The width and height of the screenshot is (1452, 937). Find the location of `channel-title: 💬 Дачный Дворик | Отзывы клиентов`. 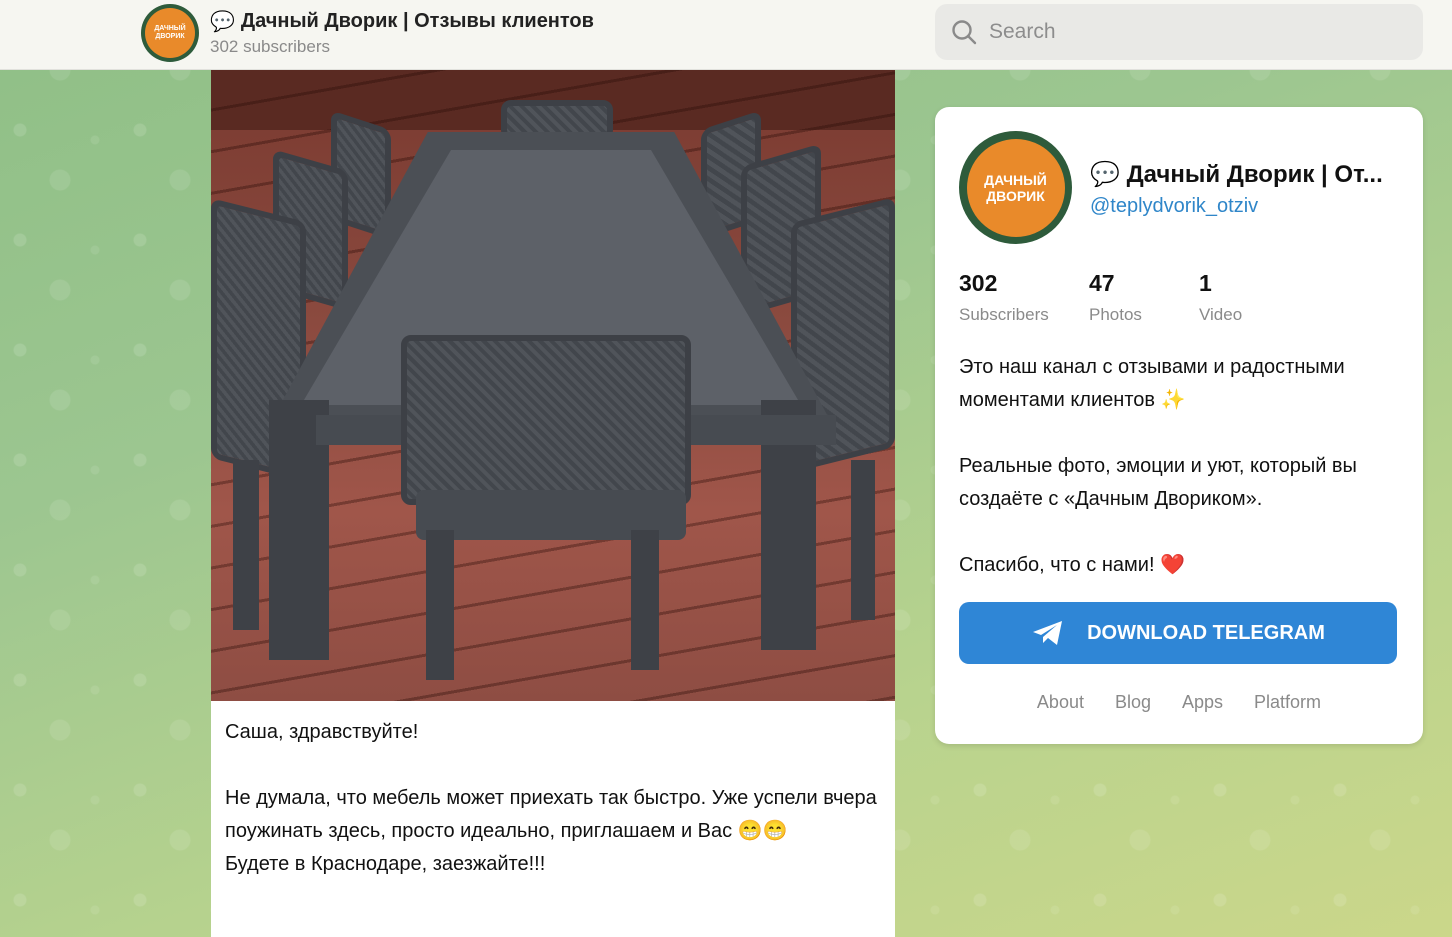

channel-title: 💬 Дачный Дворик | Отзывы клиентов is located at coordinates (402, 21).